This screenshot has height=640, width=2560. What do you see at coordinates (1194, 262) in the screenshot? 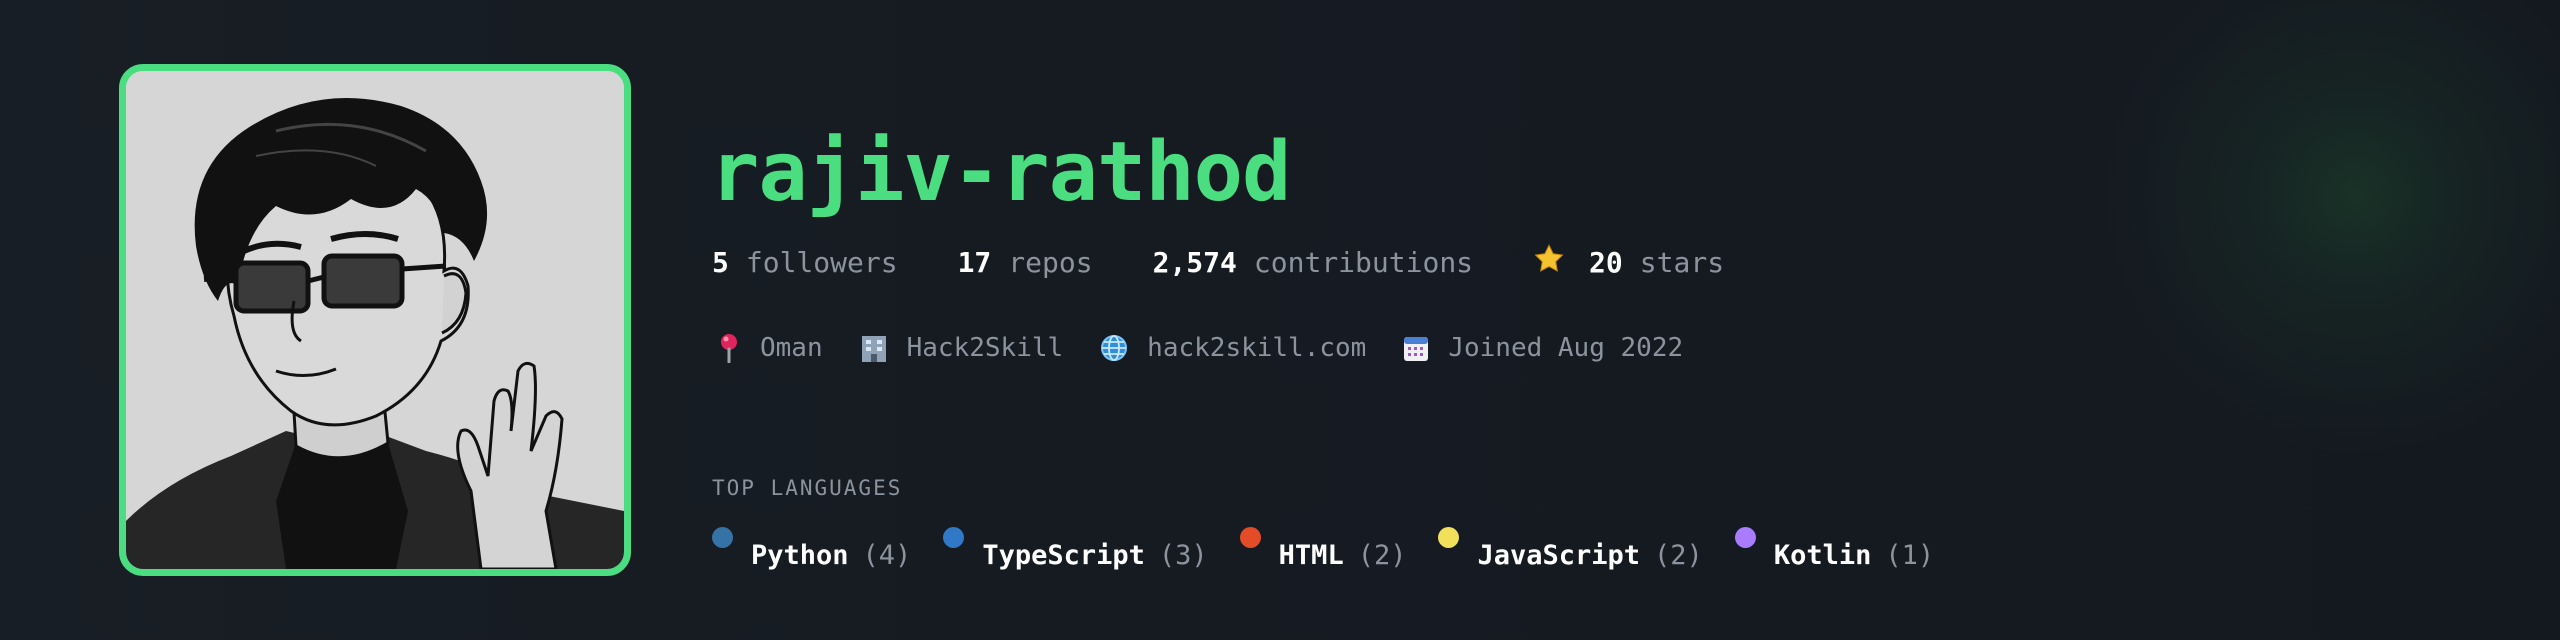
I see `stat-value: 2,574` at bounding box center [1194, 262].